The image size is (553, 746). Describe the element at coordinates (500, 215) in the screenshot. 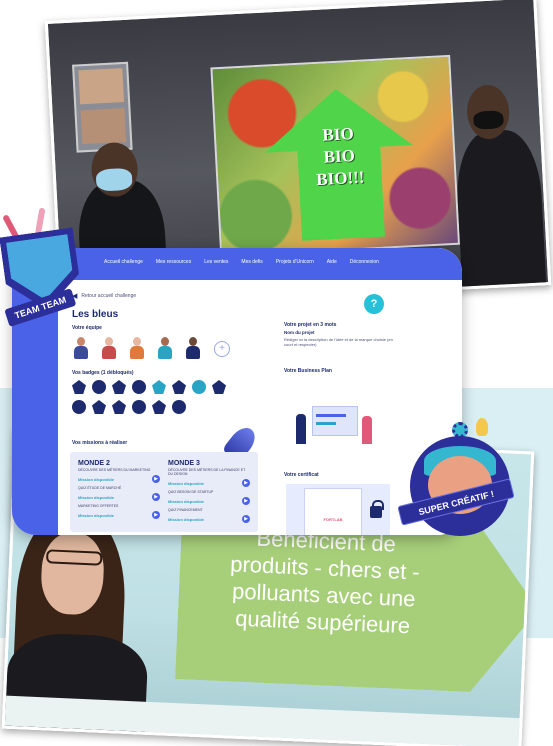

I see `presenter-right` at that location.